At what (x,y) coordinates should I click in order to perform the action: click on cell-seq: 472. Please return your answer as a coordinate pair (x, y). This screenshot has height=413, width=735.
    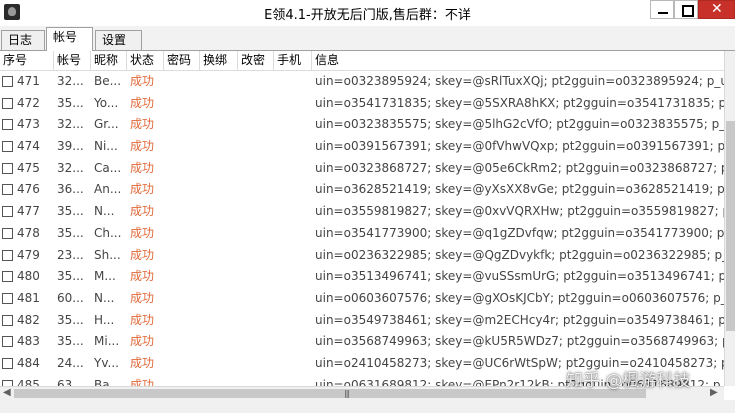
    Looking at the image, I should click on (28, 102).